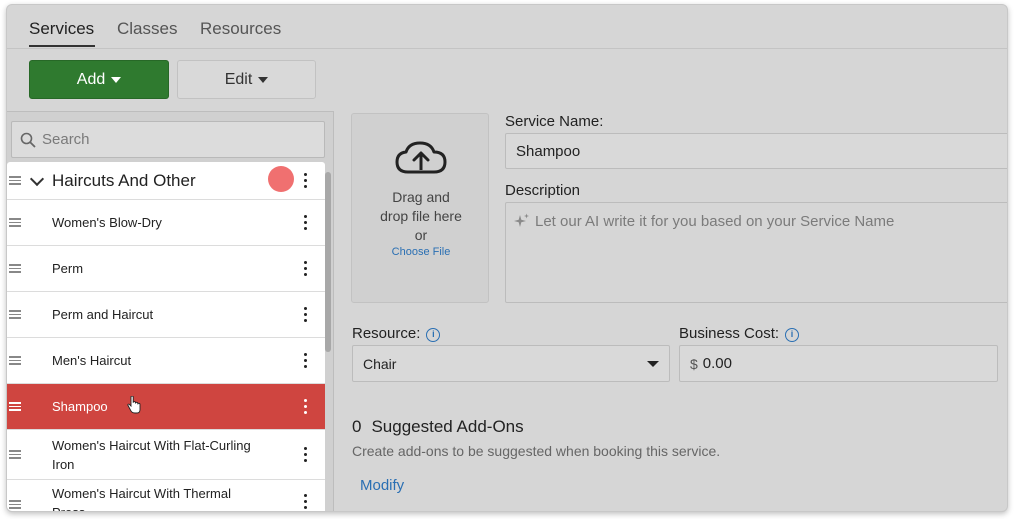 The height and width of the screenshot is (519, 1015). Describe the element at coordinates (80, 406) in the screenshot. I see `list-item-label: Shampoo` at that location.